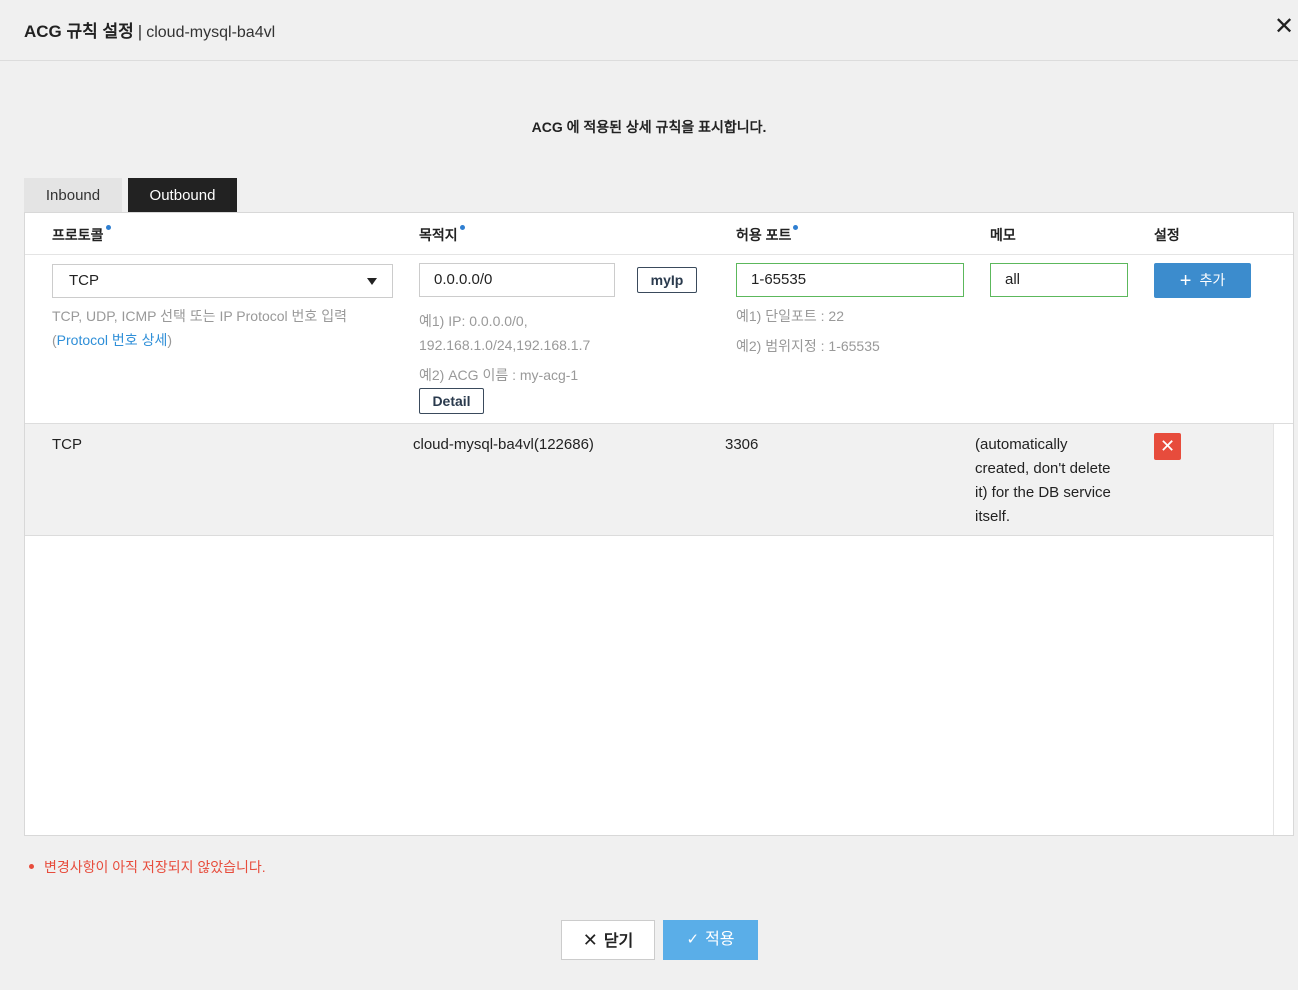 The height and width of the screenshot is (990, 1298). Describe the element at coordinates (1059, 280) in the screenshot. I see `memo-input: all` at that location.